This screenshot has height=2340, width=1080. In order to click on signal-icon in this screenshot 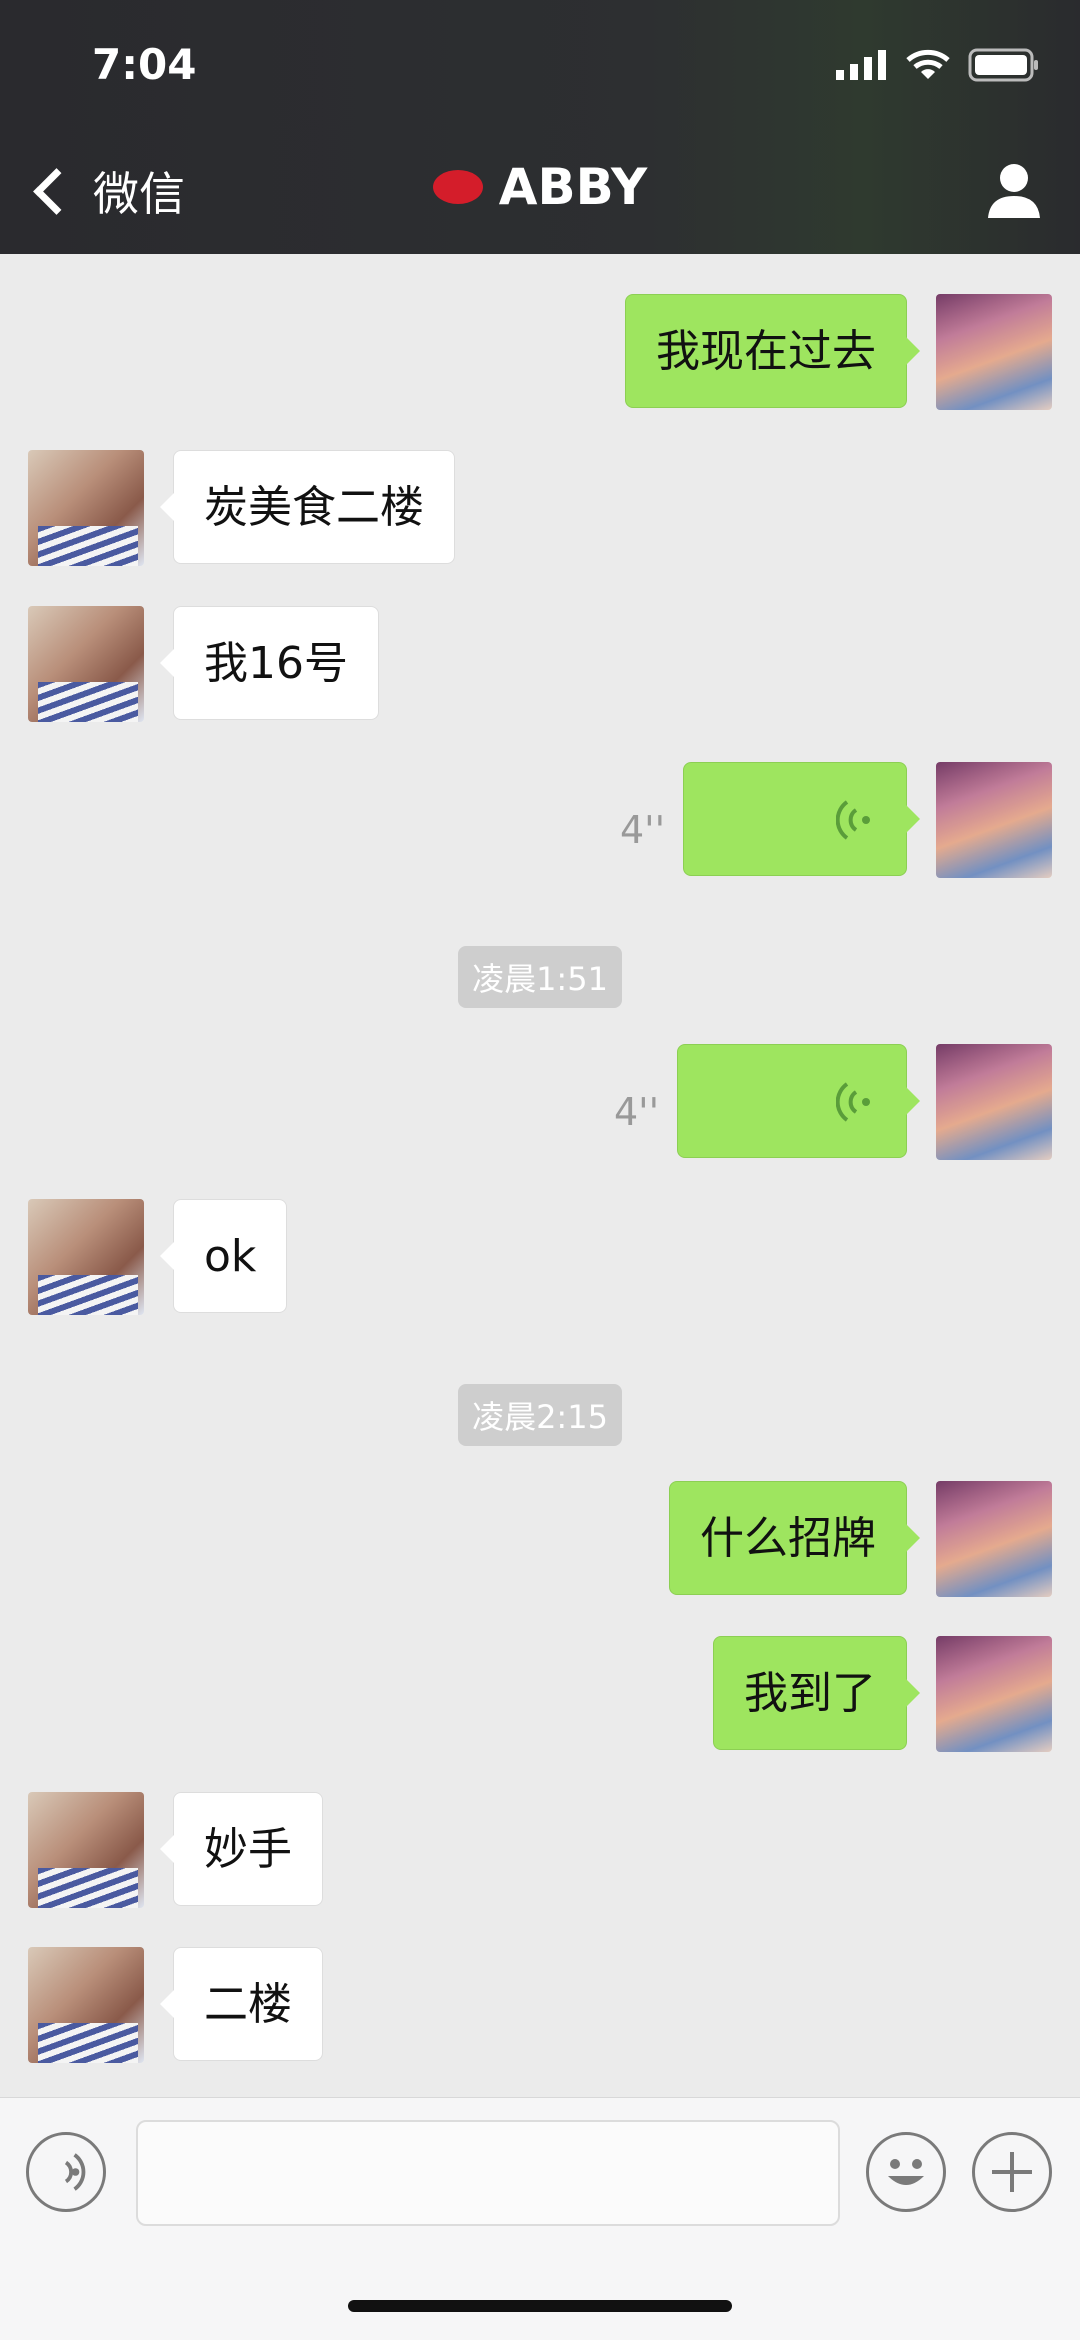, I will do `click(861, 65)`.